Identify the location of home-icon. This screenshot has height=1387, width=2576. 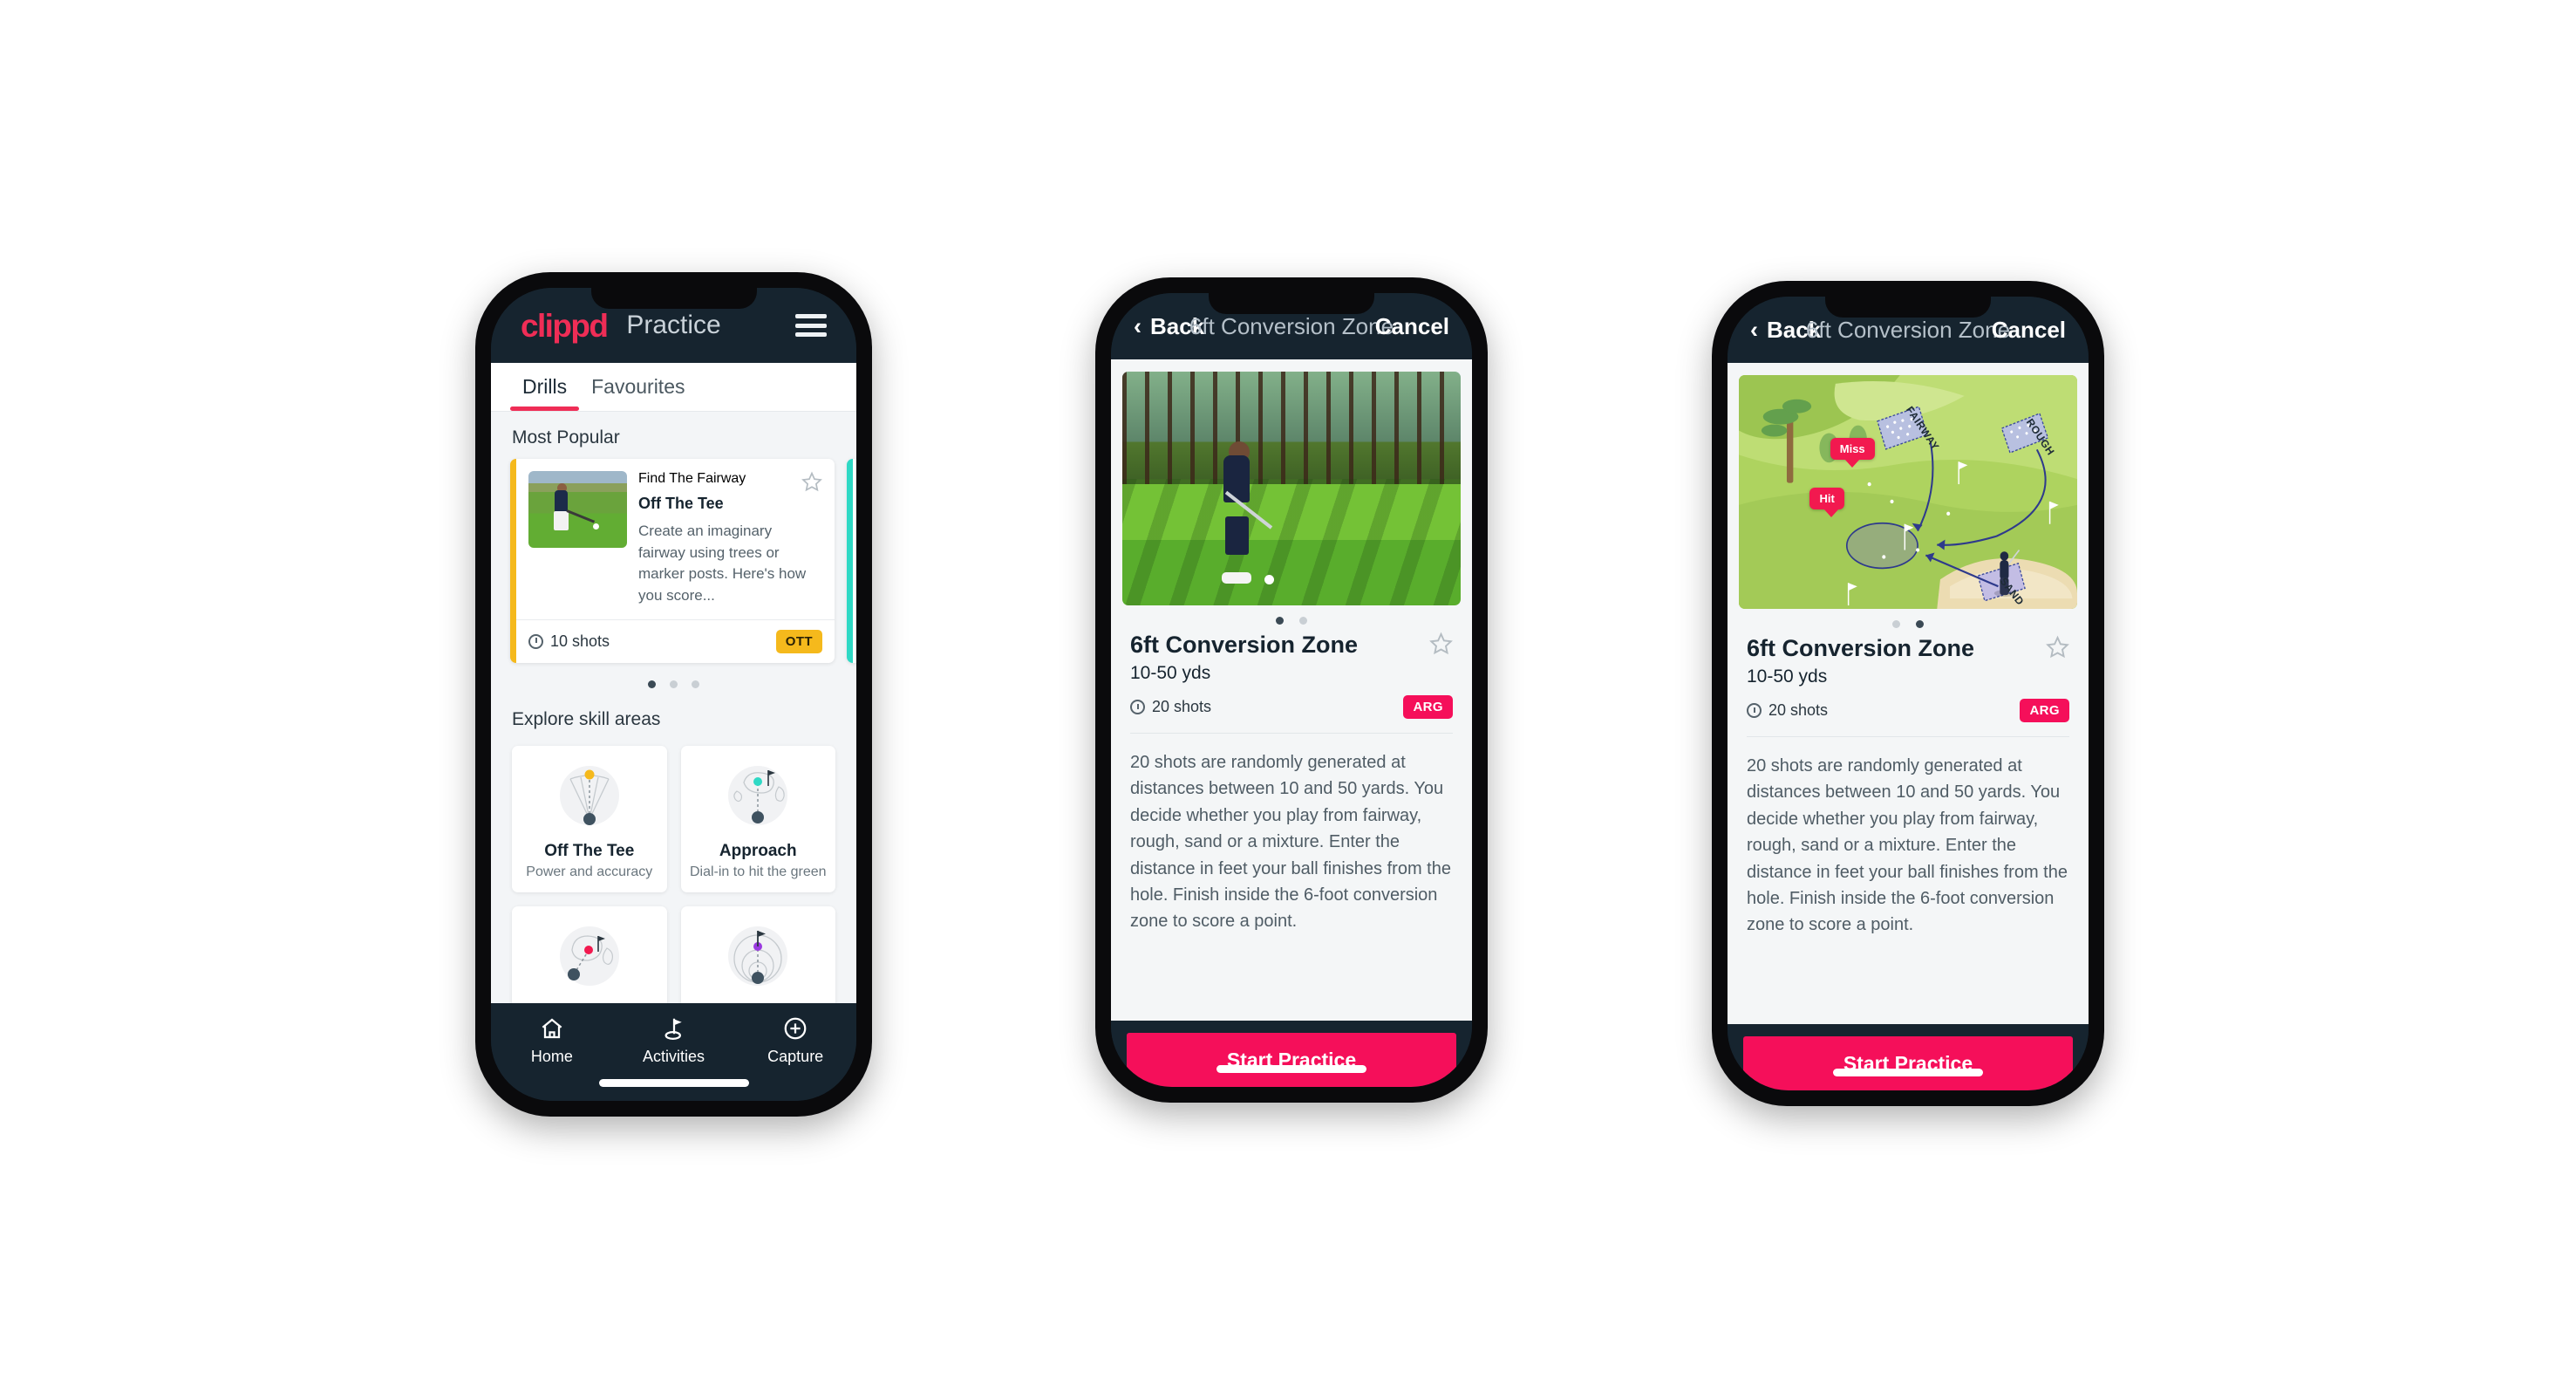
(552, 1028).